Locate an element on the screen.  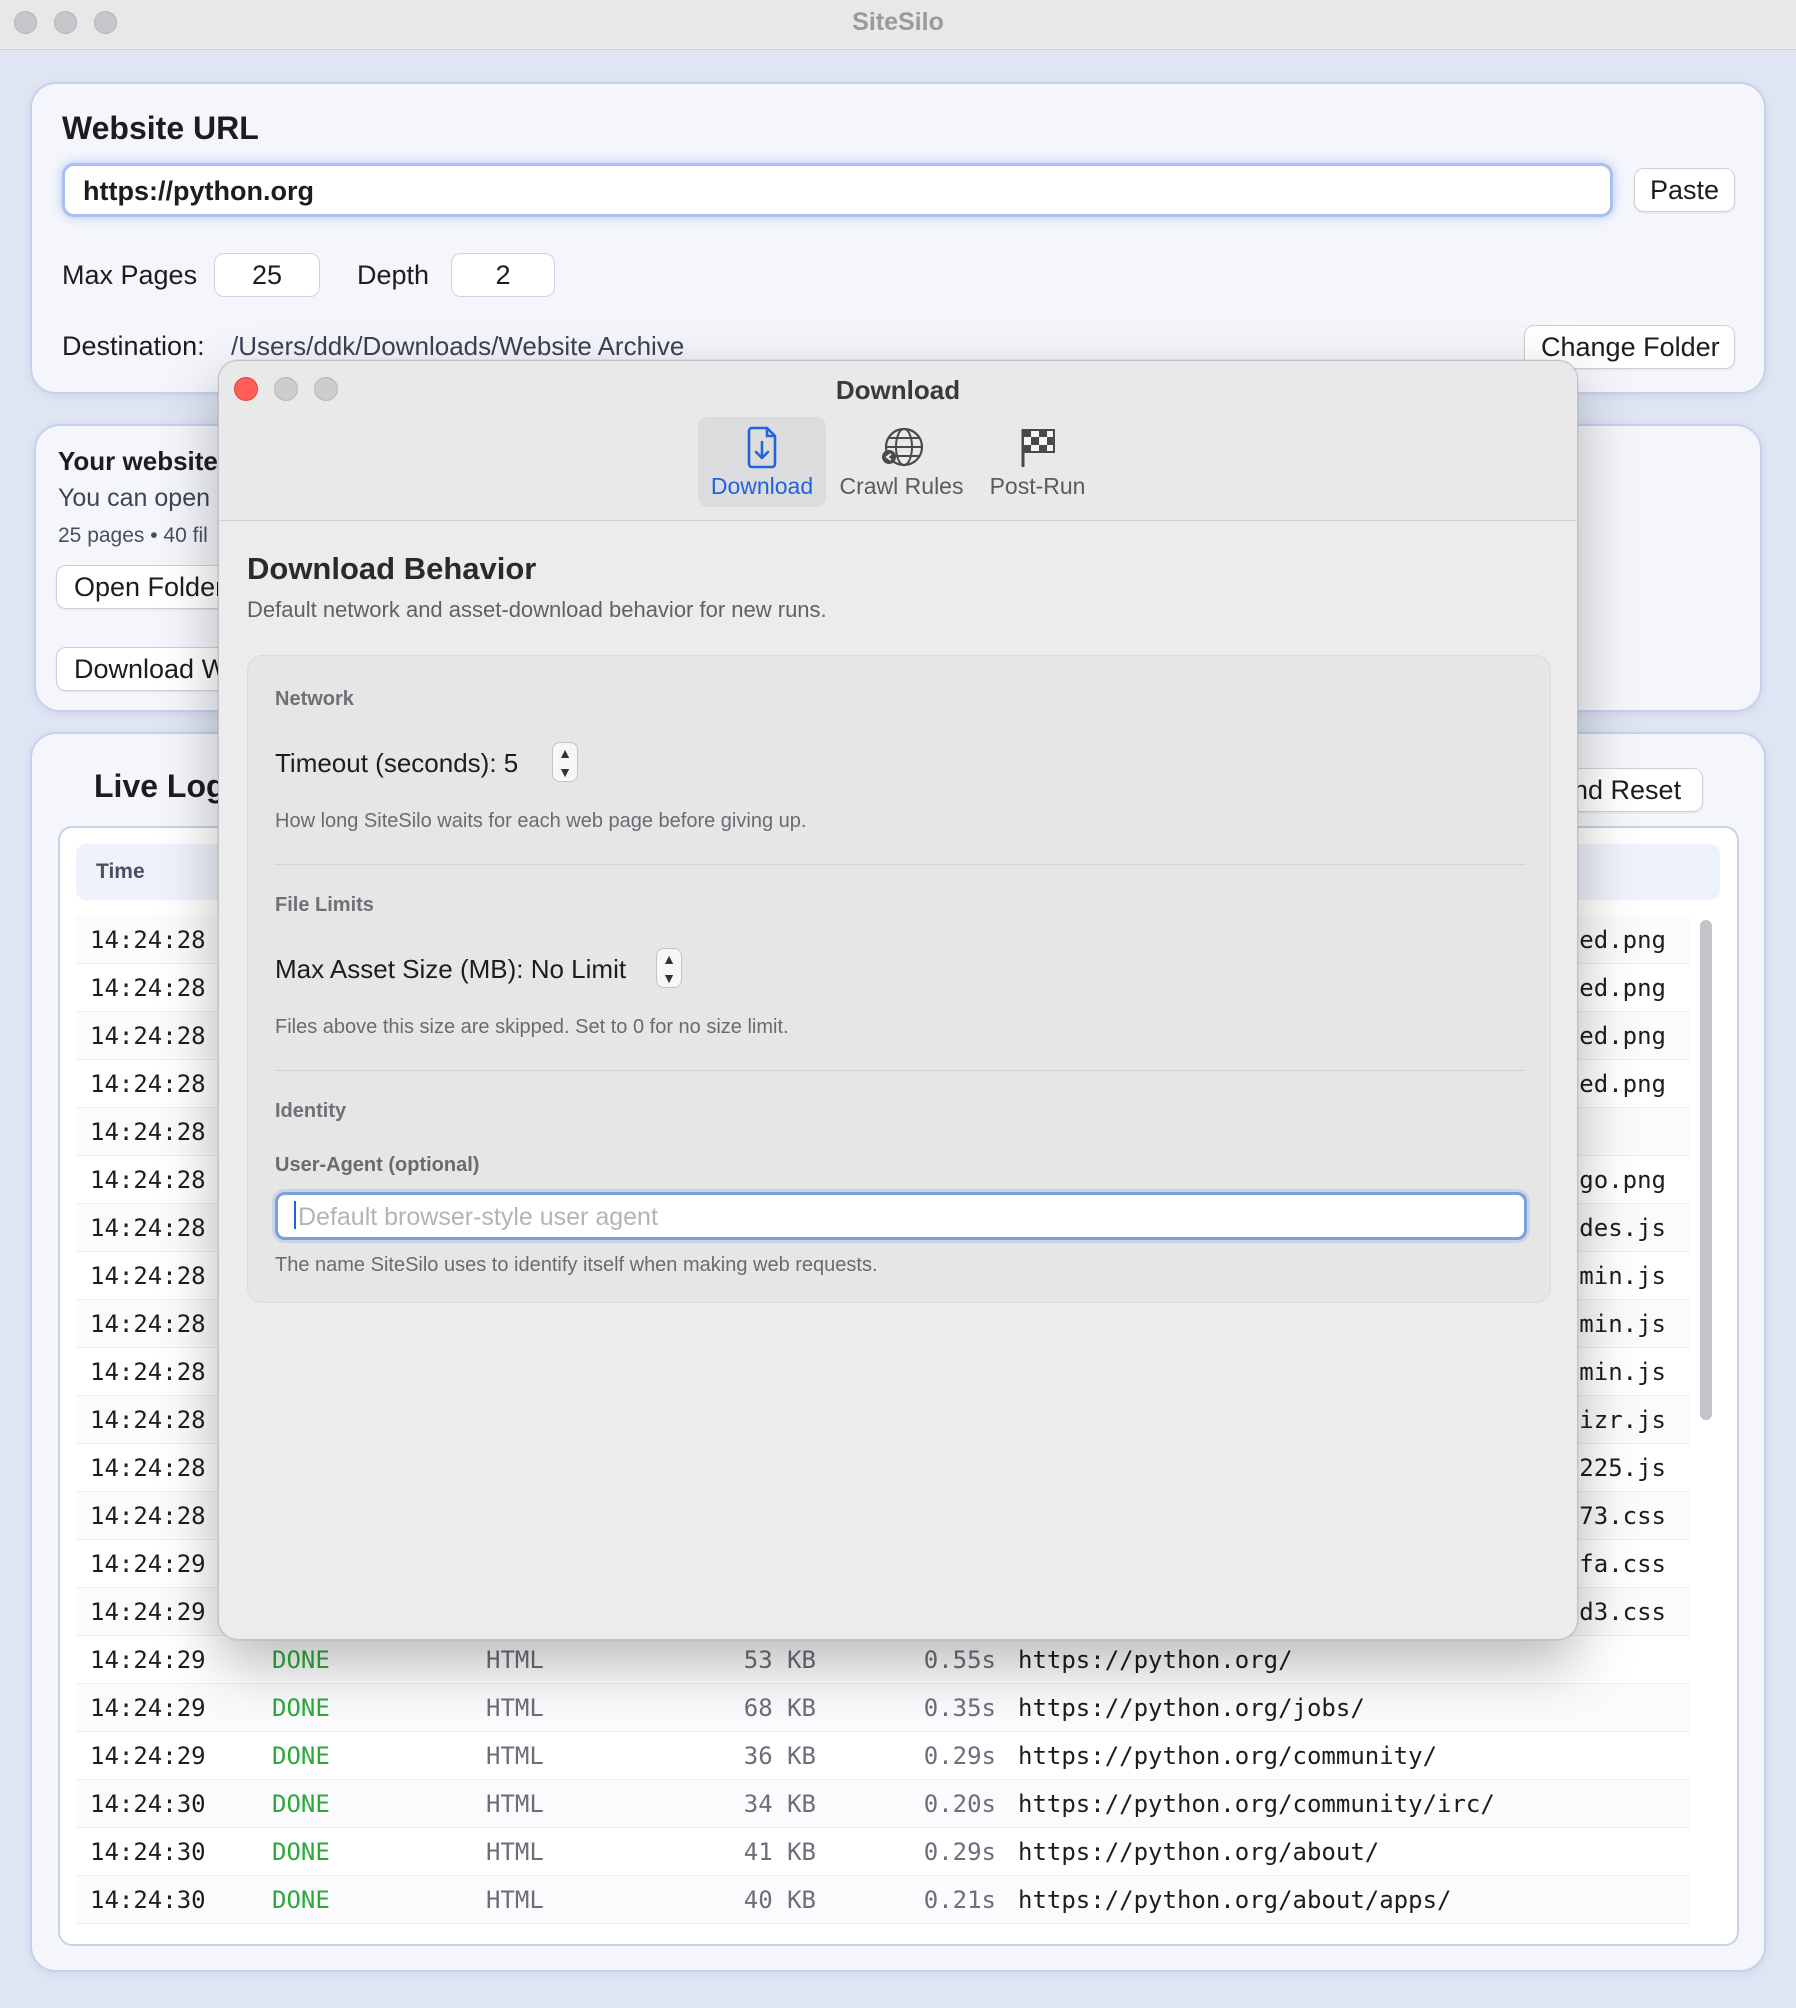
result-stats: 25 pages • 40 fil is located at coordinates (133, 535).